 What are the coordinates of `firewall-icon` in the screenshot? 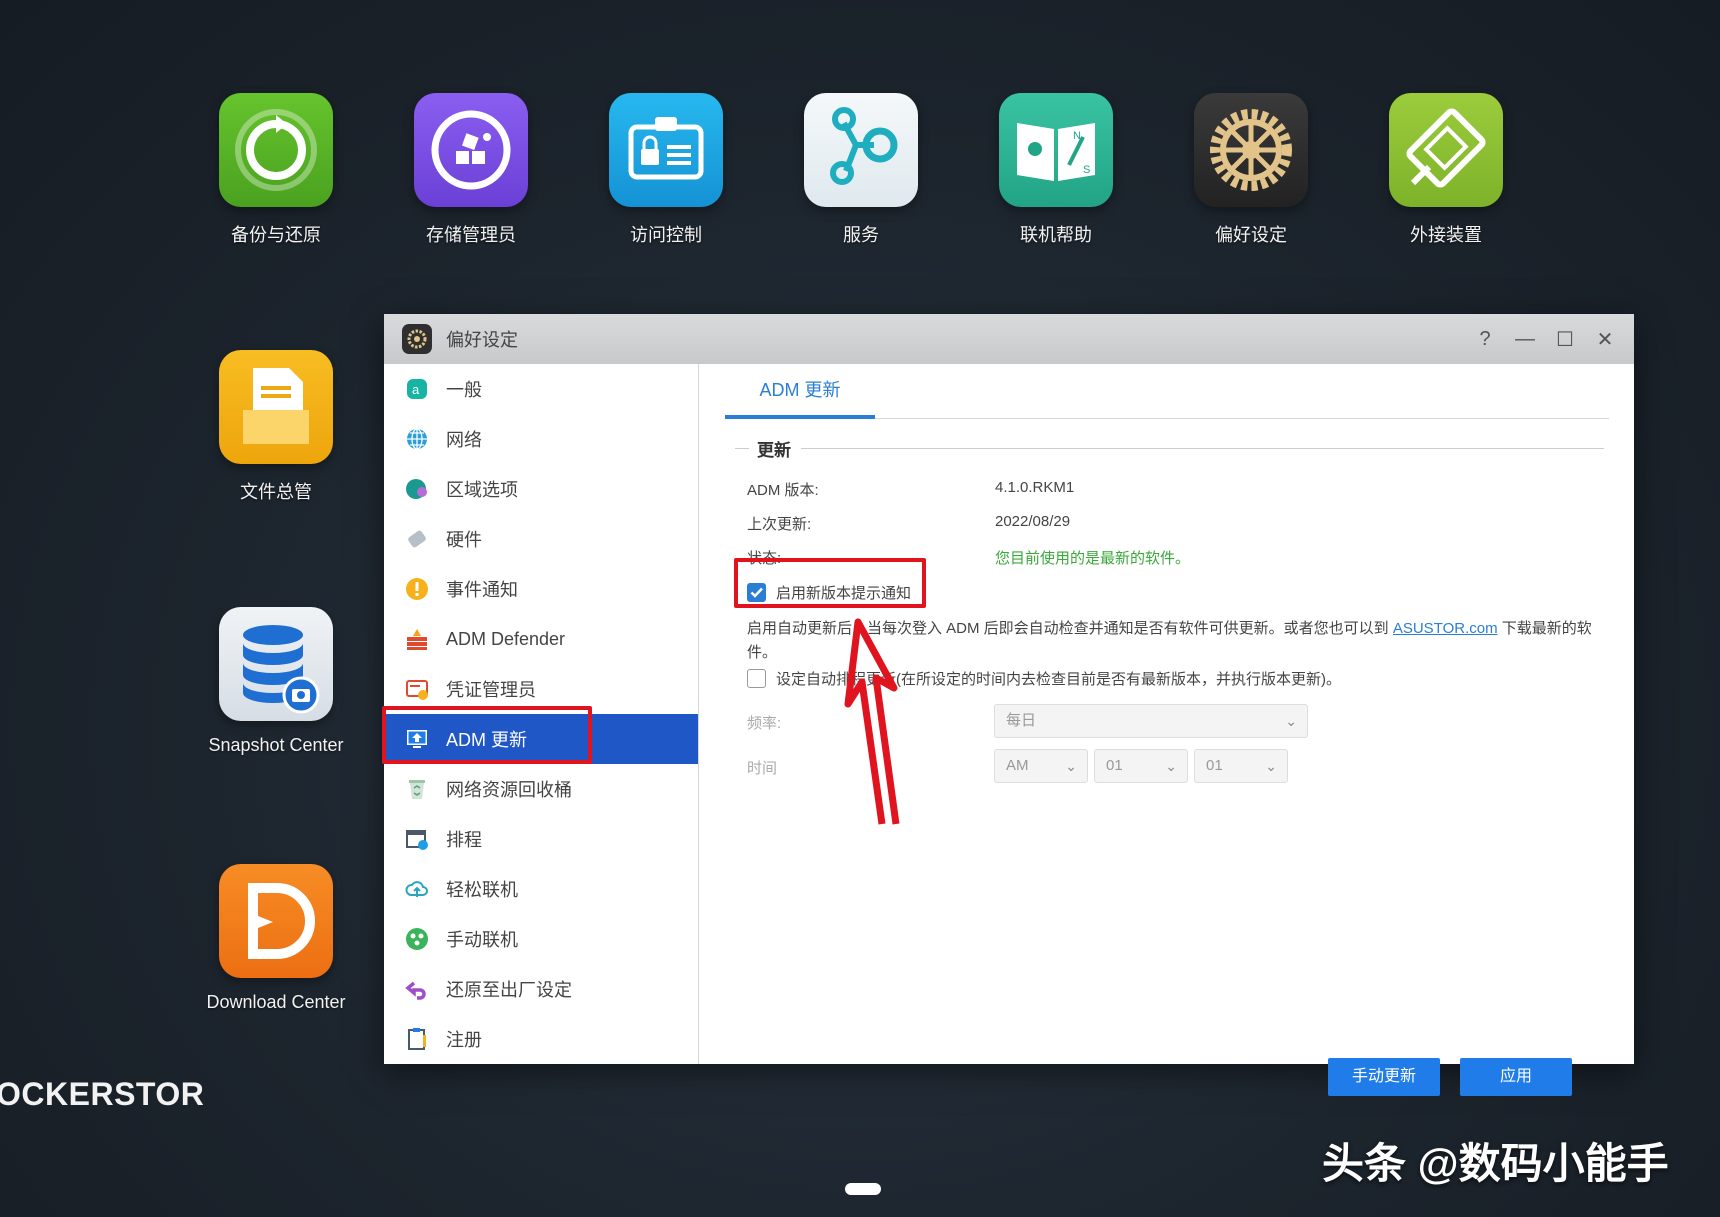 It's located at (417, 639).